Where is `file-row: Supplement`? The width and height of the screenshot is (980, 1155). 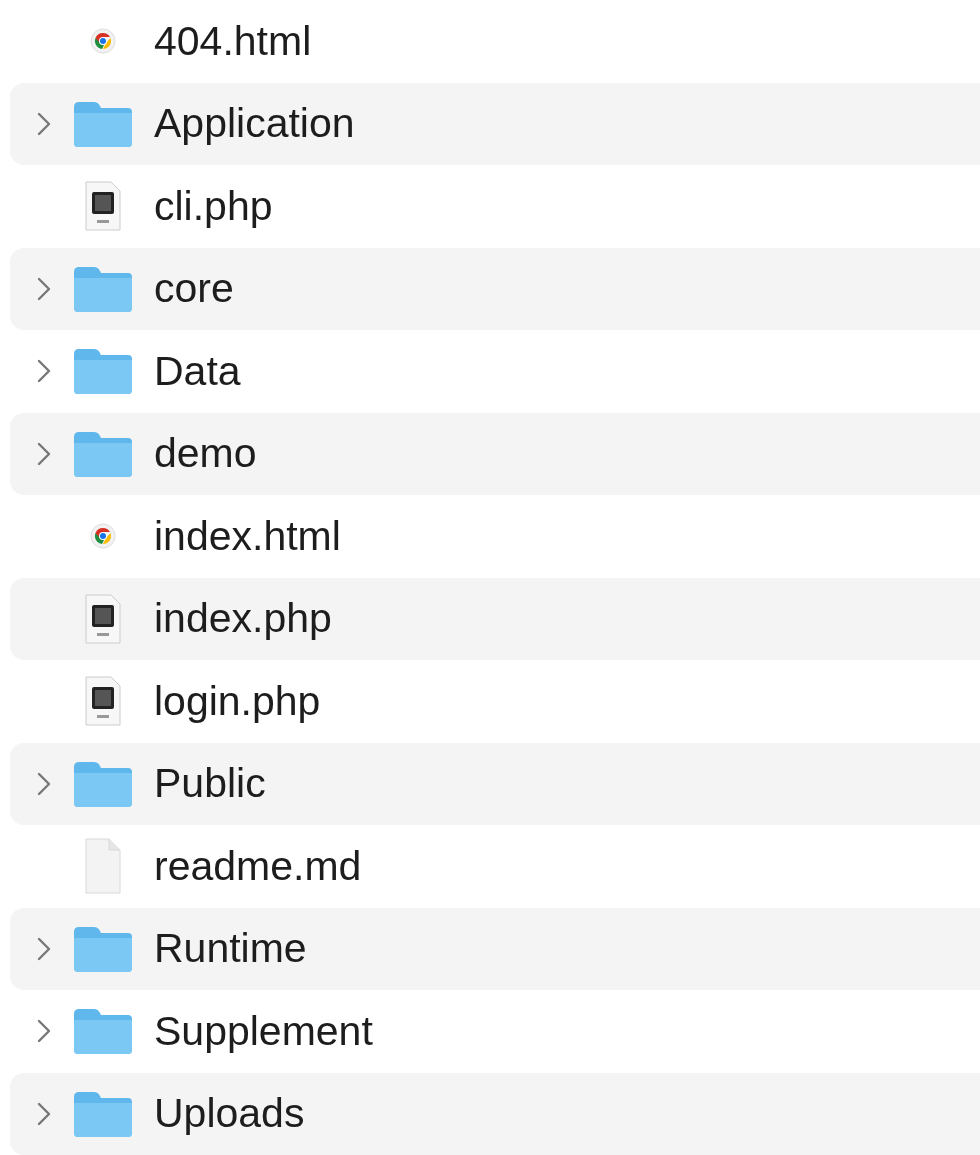 file-row: Supplement is located at coordinates (495, 1031).